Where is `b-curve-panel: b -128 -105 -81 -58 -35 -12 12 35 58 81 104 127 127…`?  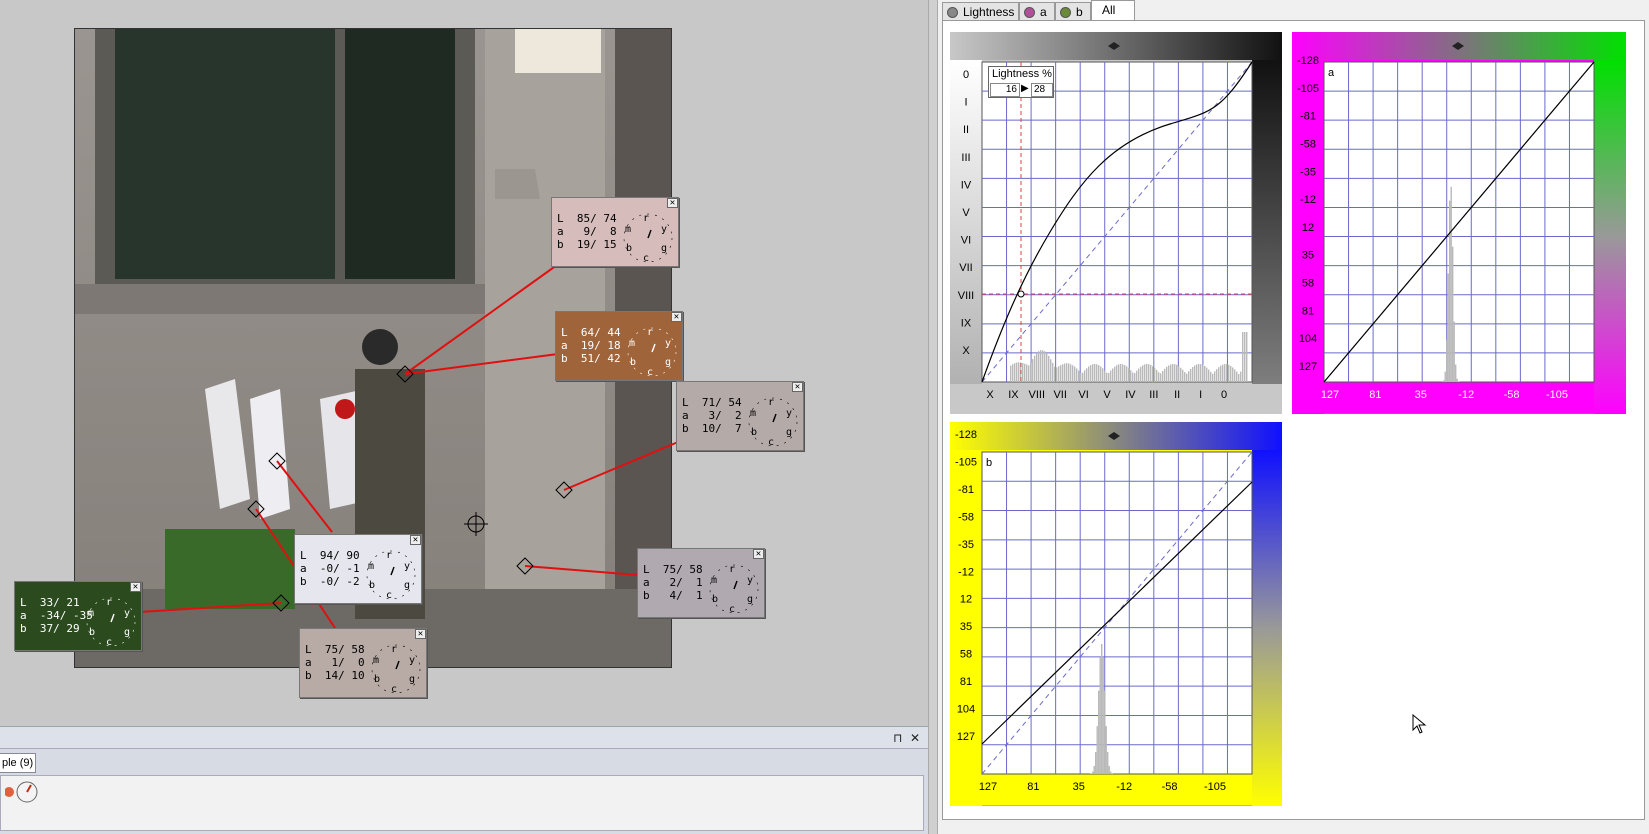
b-curve-panel: b -128 -105 -81 -58 -35 -12 12 35 58 81 104 127 127… is located at coordinates (1116, 614).